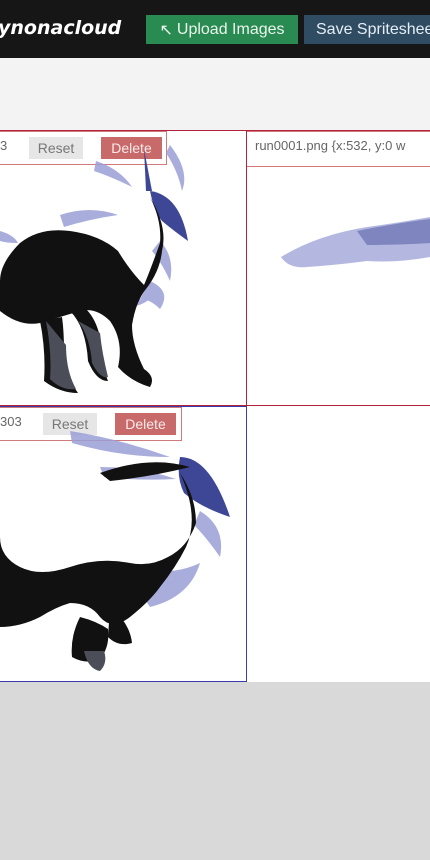  I want to click on sprite-frame-2: run0001.png {x:532, y:0 w, so click(338, 268).